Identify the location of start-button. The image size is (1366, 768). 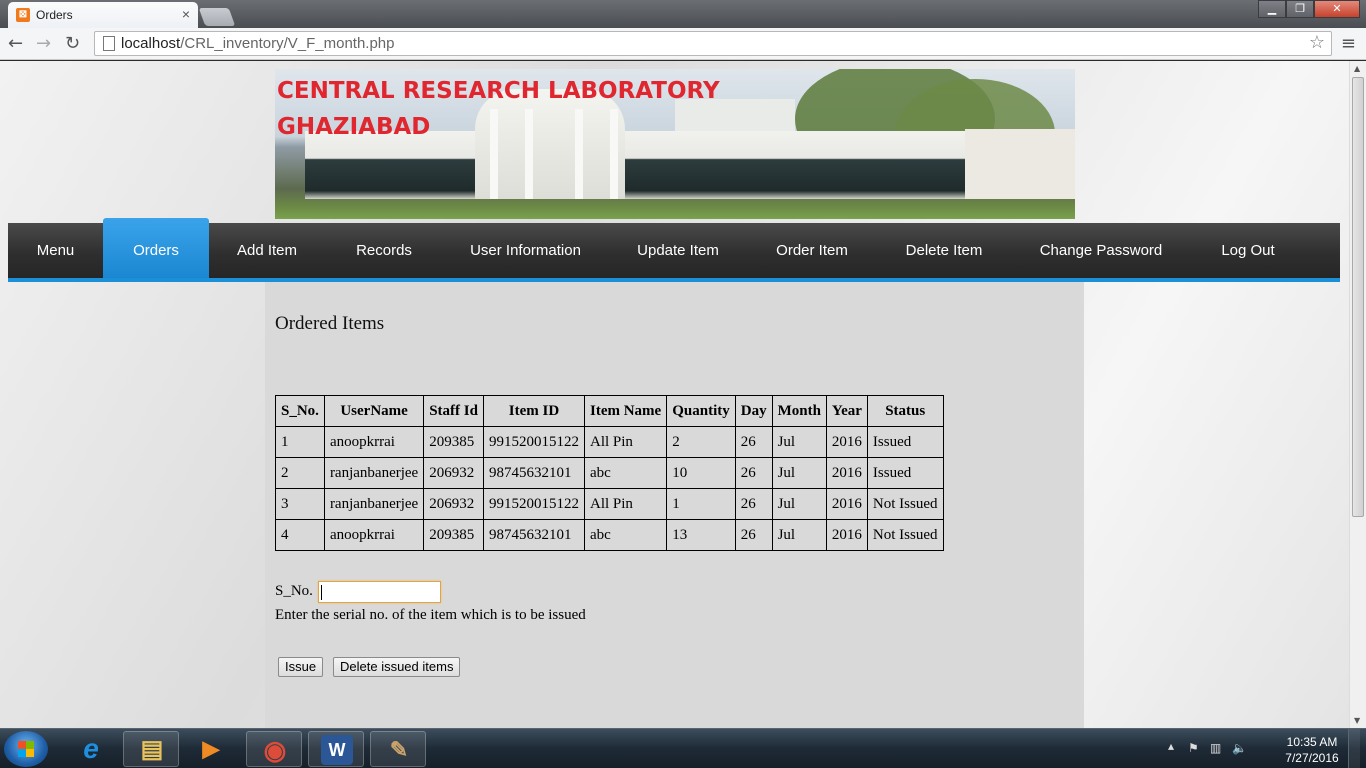
(26, 749).